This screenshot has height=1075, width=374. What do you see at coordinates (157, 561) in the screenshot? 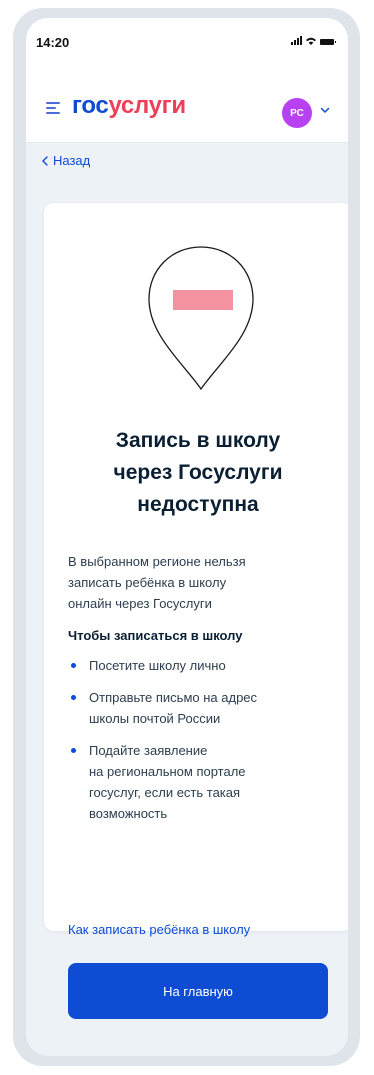
I see `description-line: В выбранном регионе нельзя` at bounding box center [157, 561].